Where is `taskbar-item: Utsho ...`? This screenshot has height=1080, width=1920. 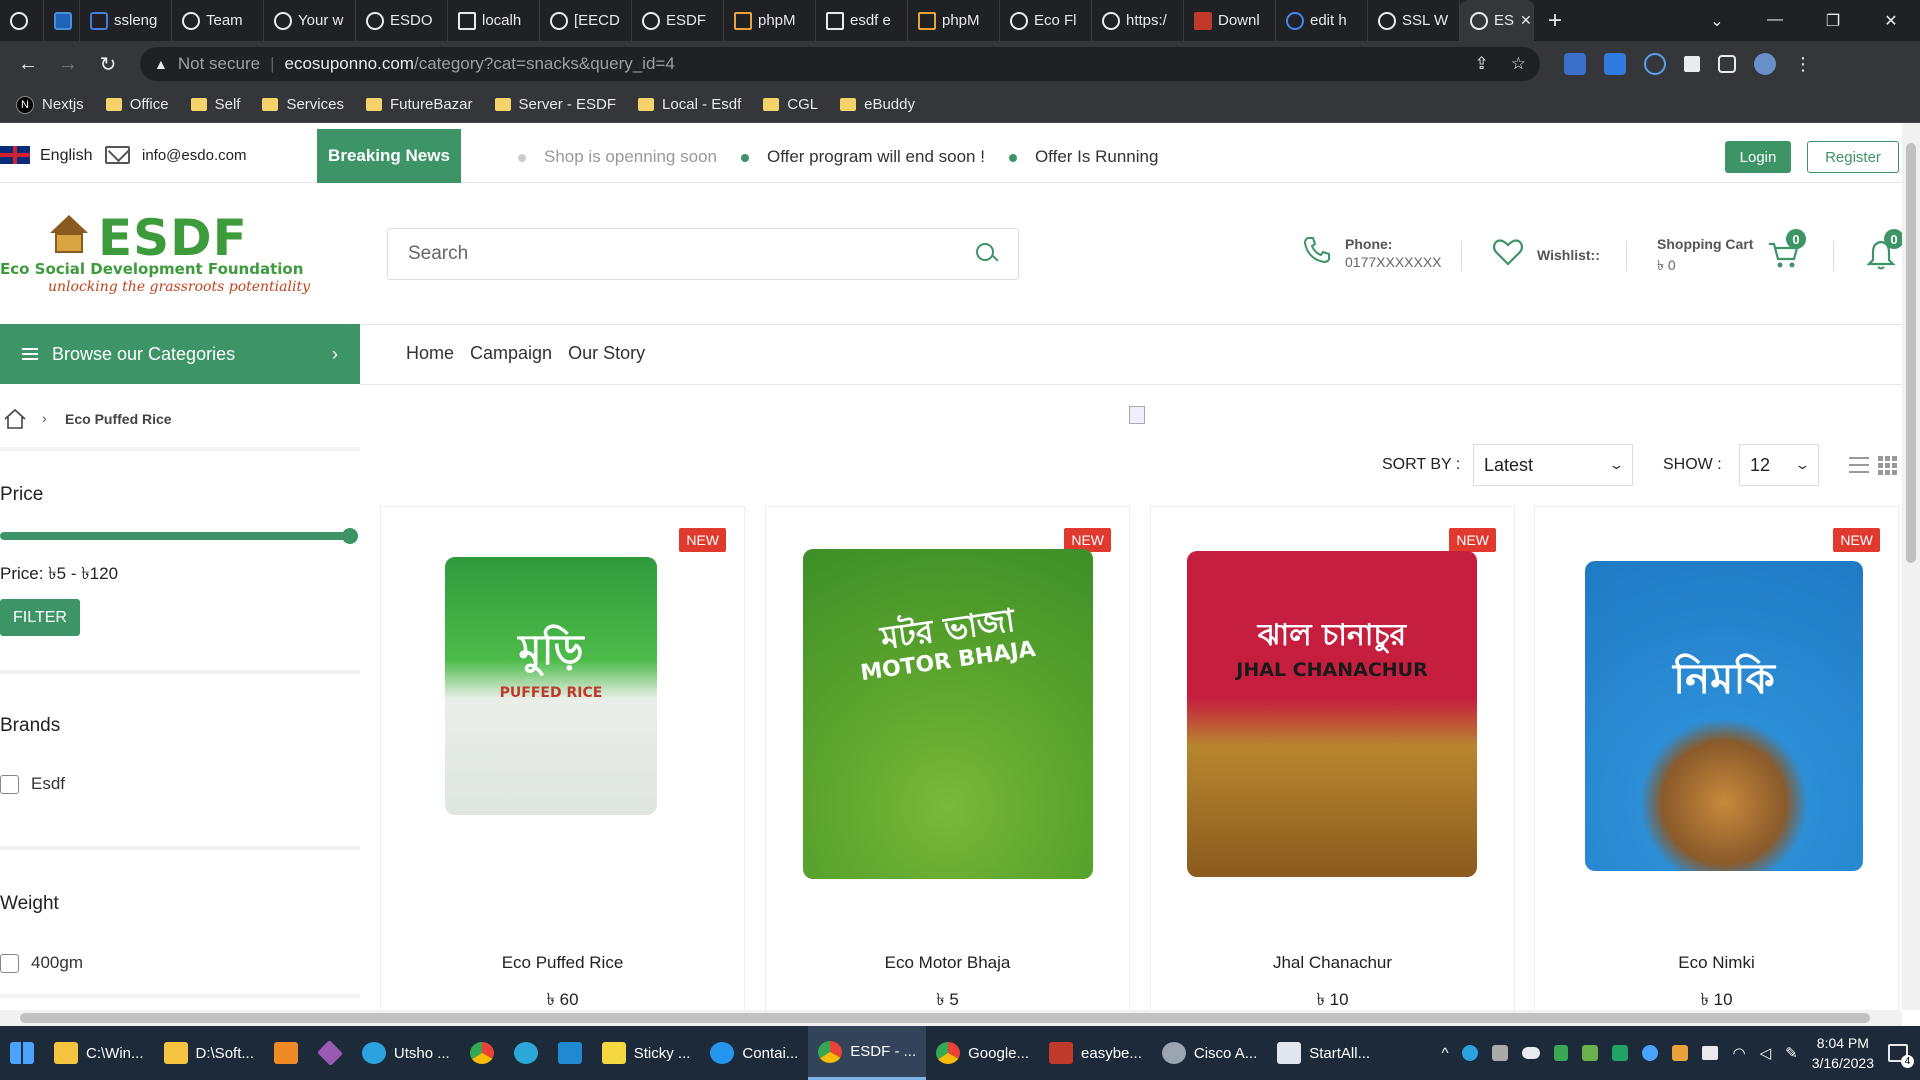 taskbar-item: Utsho ... is located at coordinates (406, 1053).